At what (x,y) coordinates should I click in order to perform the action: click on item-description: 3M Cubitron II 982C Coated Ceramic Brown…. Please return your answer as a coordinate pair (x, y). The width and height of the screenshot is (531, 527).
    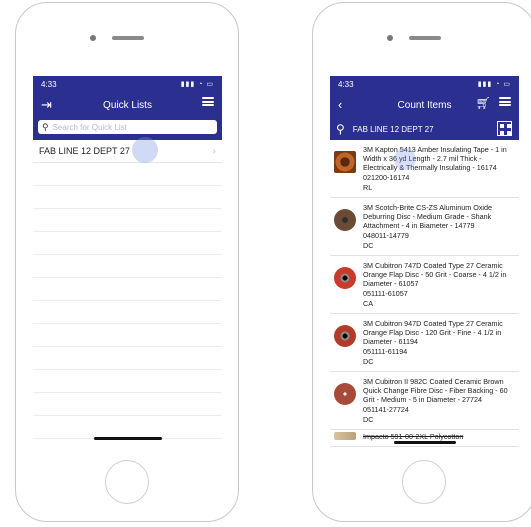
    Looking at the image, I should click on (435, 390).